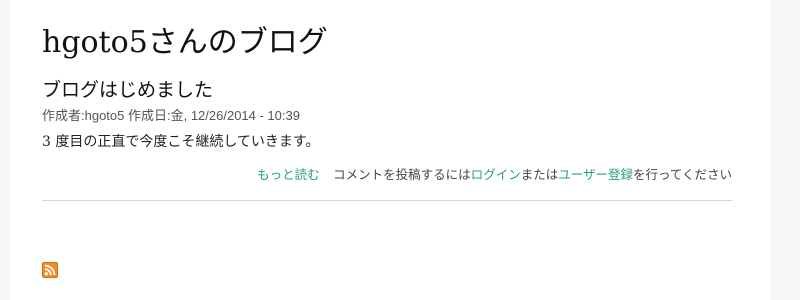 The image size is (800, 300). I want to click on blog-title: hgoto5さんのブログ, so click(185, 42).